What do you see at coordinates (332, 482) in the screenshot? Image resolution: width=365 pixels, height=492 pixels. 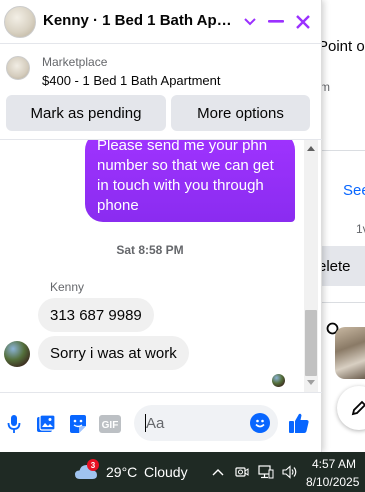 I see `clock-date: 8/10/2025` at bounding box center [332, 482].